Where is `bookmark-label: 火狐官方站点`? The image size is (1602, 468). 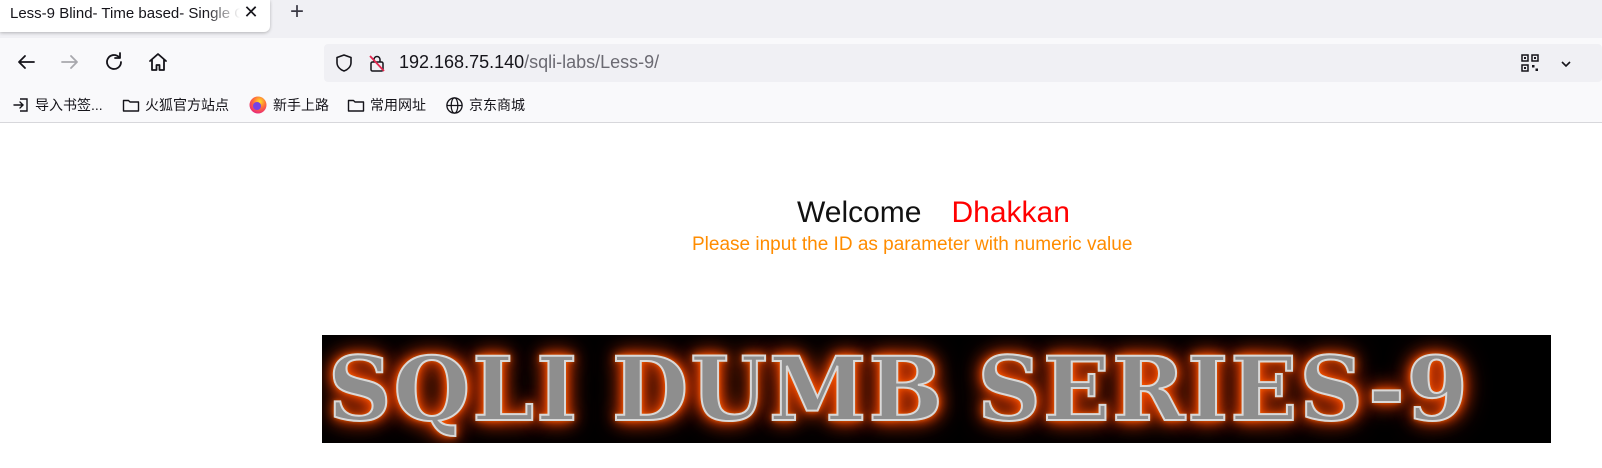 bookmark-label: 火狐官方站点 is located at coordinates (187, 105).